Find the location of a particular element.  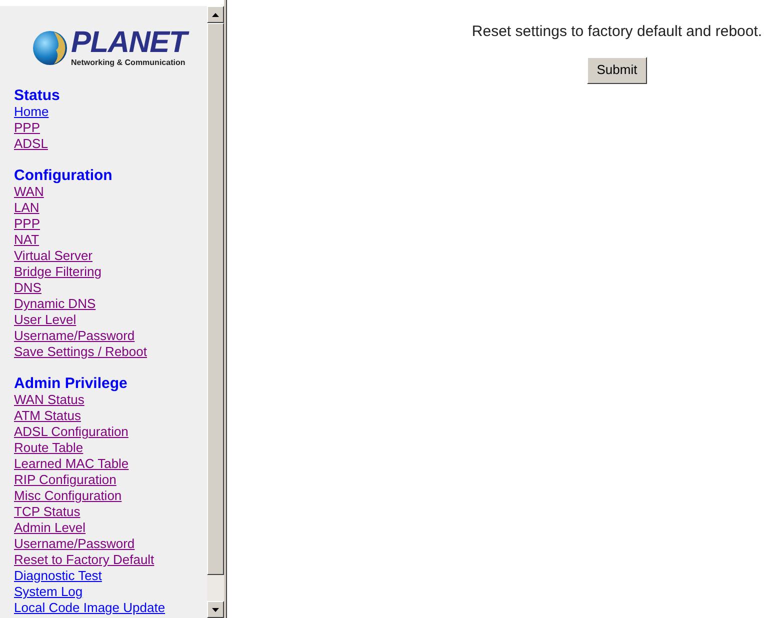

down-arrow-icon is located at coordinates (215, 610).